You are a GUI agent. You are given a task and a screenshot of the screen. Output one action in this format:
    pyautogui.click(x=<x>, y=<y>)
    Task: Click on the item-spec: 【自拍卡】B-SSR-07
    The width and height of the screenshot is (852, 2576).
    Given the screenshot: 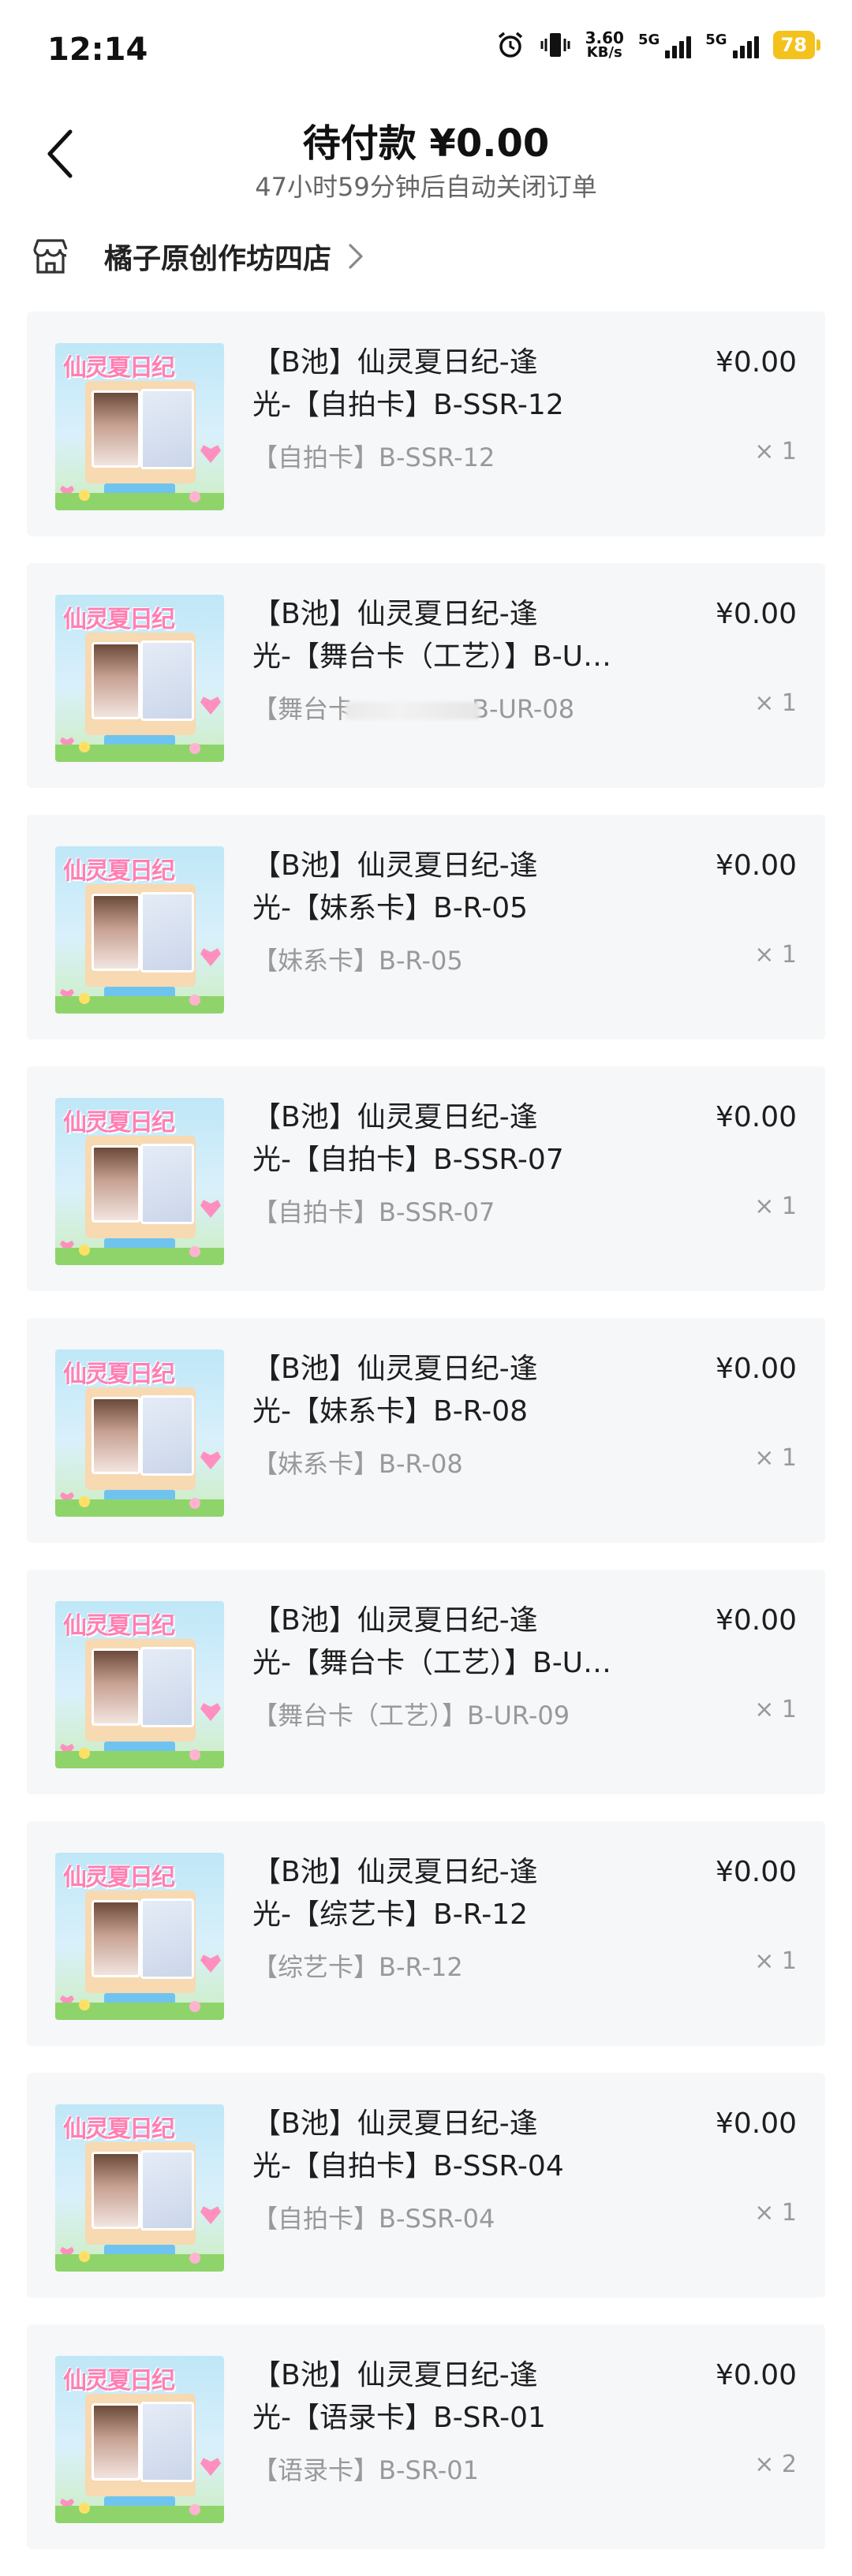 What is the action you would take?
    pyautogui.click(x=373, y=1212)
    